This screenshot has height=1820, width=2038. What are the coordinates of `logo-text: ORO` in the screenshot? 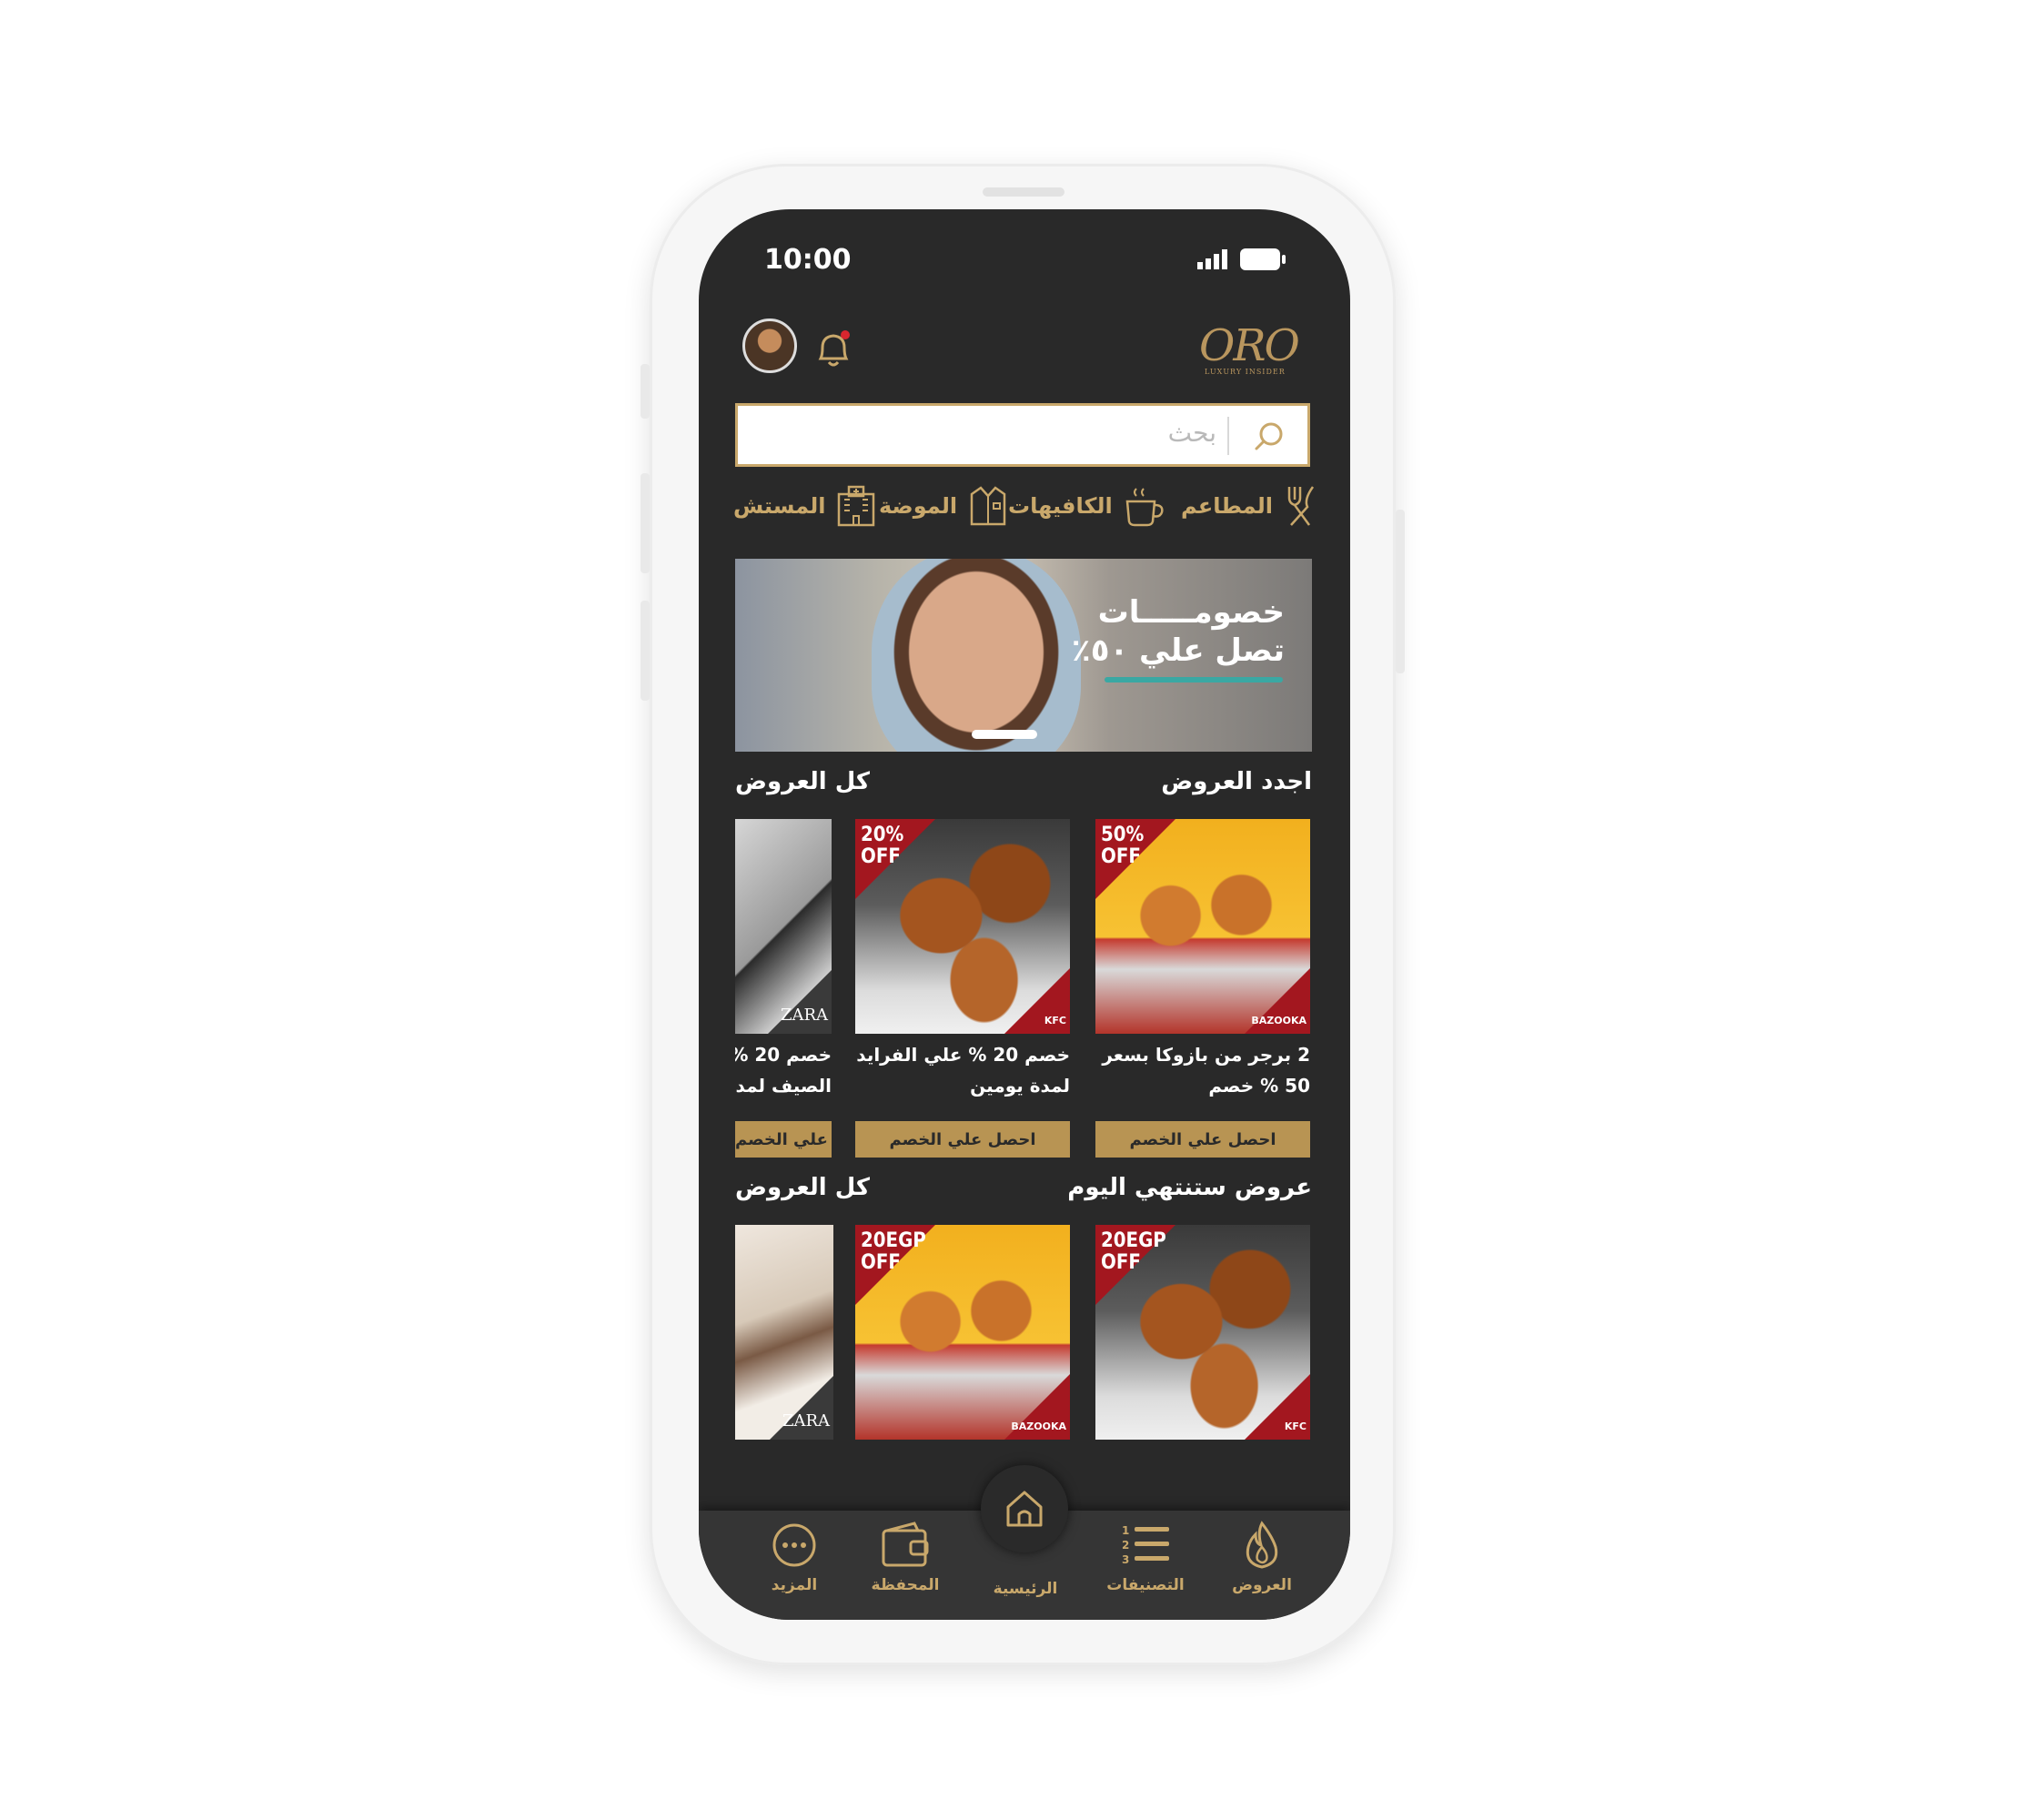 It's located at (1249, 346).